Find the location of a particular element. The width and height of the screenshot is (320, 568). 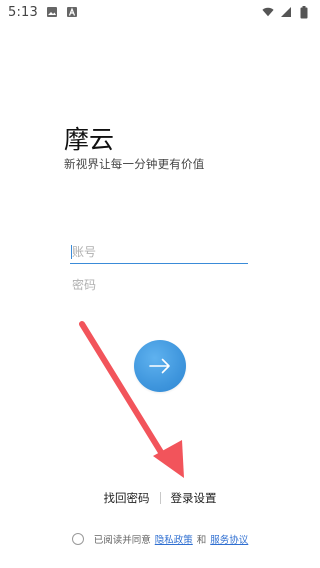

links-row: 找回密码 登录设置 is located at coordinates (160, 498).